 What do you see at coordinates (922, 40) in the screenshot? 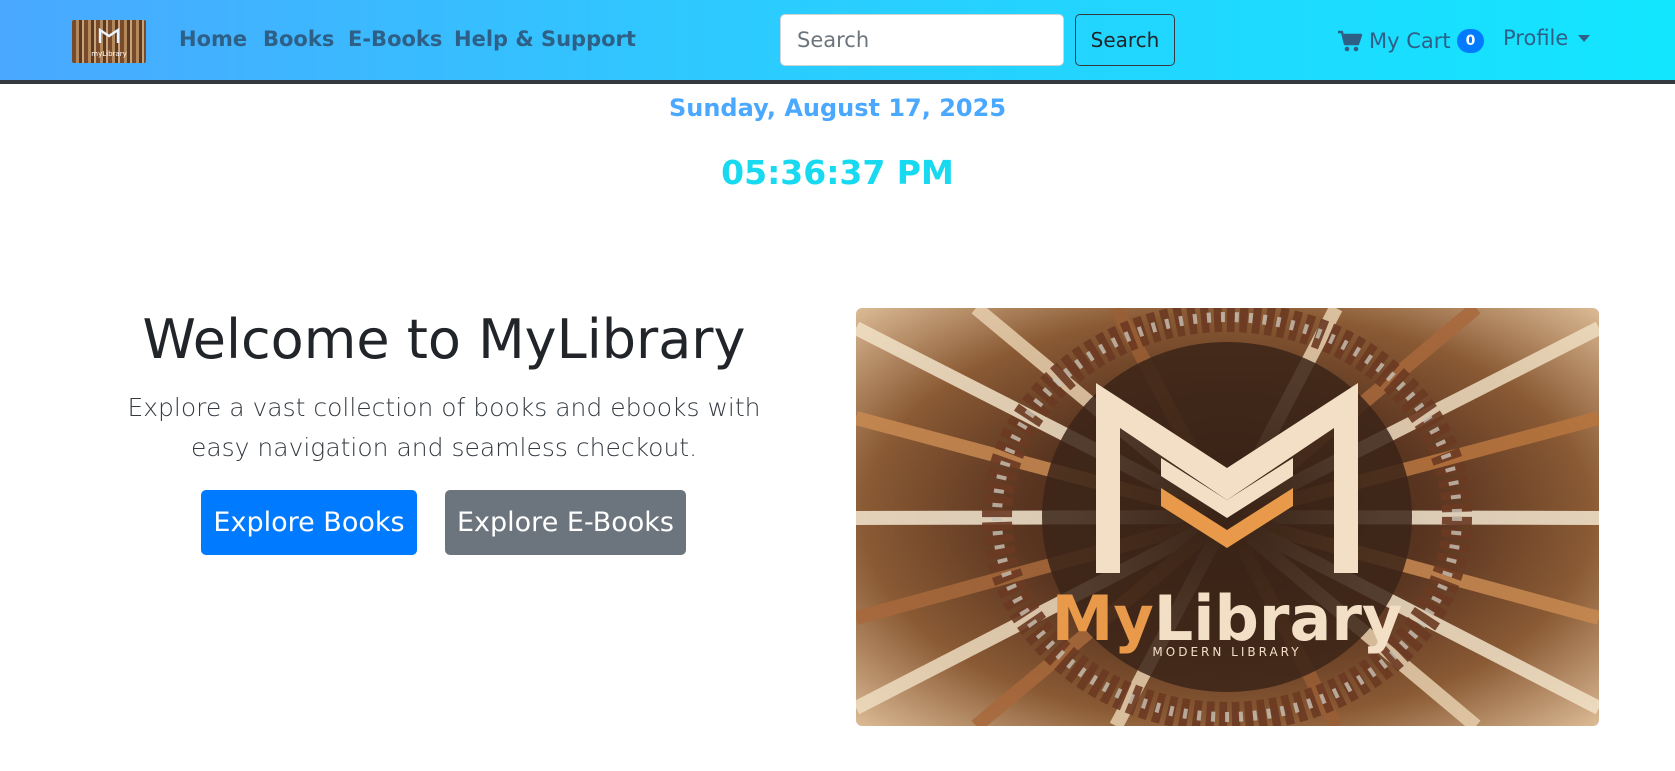
I see `search-input` at bounding box center [922, 40].